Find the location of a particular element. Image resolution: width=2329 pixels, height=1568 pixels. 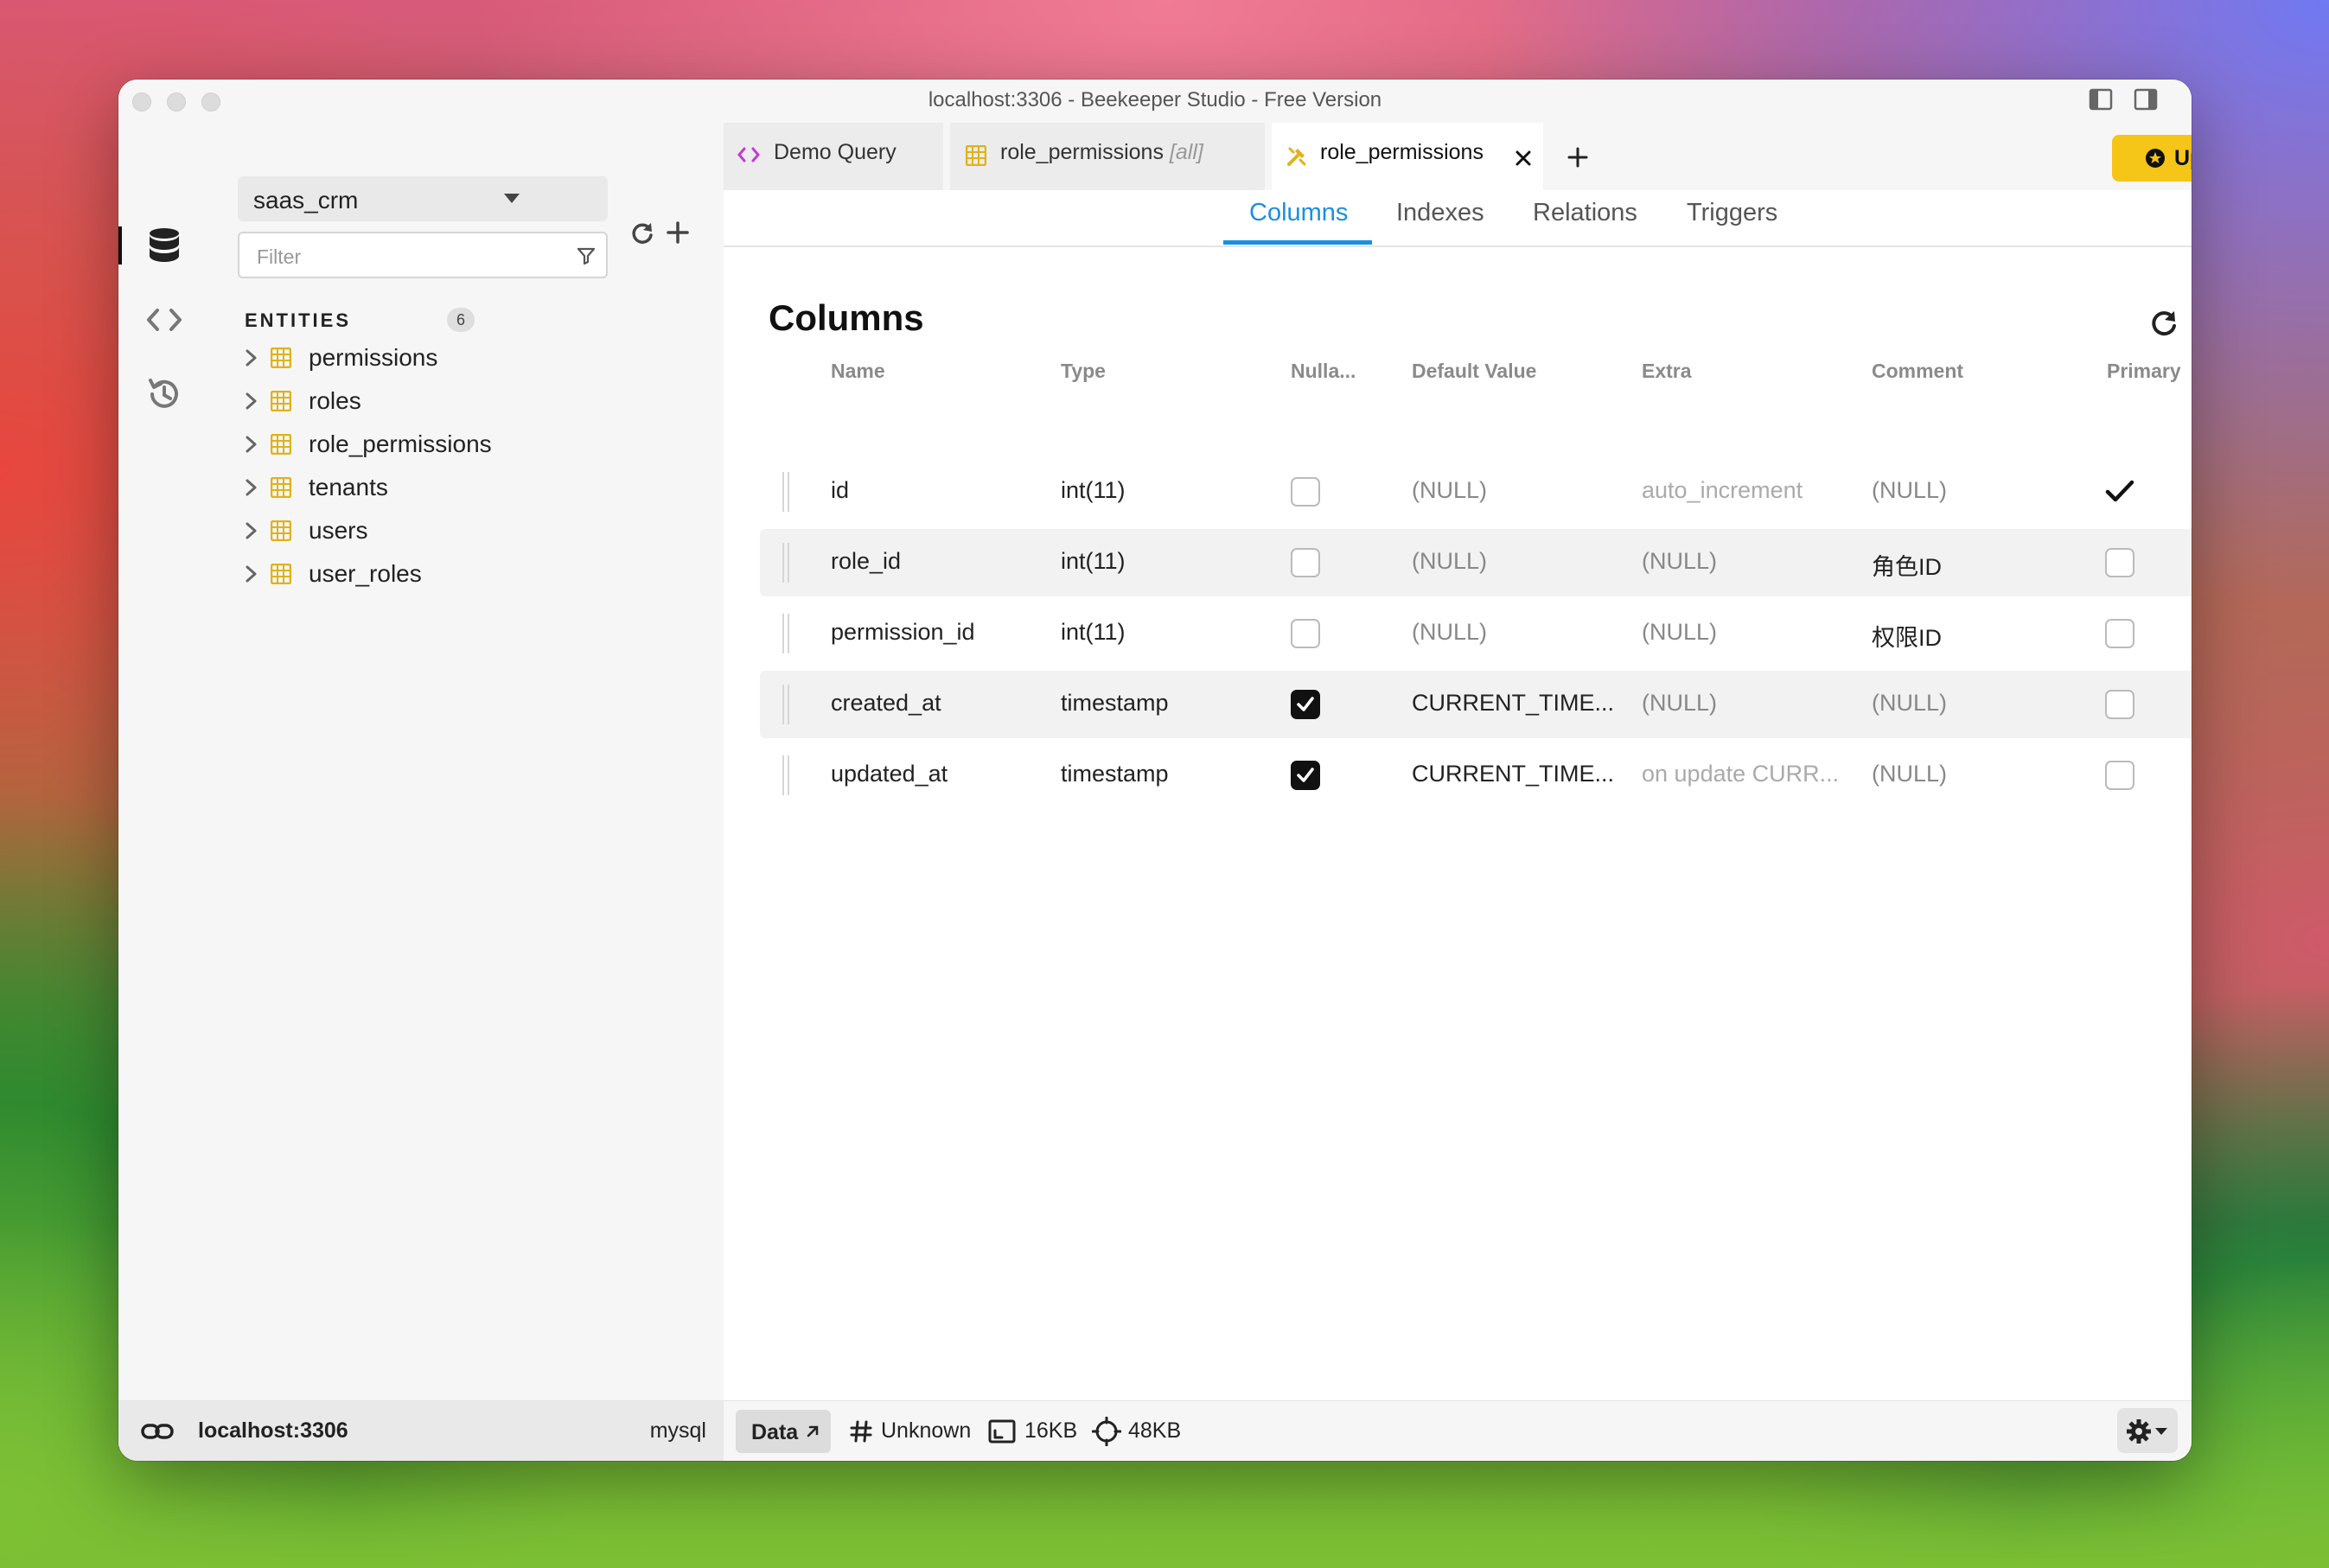

upgrade-button: Upgrade is located at coordinates (2152, 159).